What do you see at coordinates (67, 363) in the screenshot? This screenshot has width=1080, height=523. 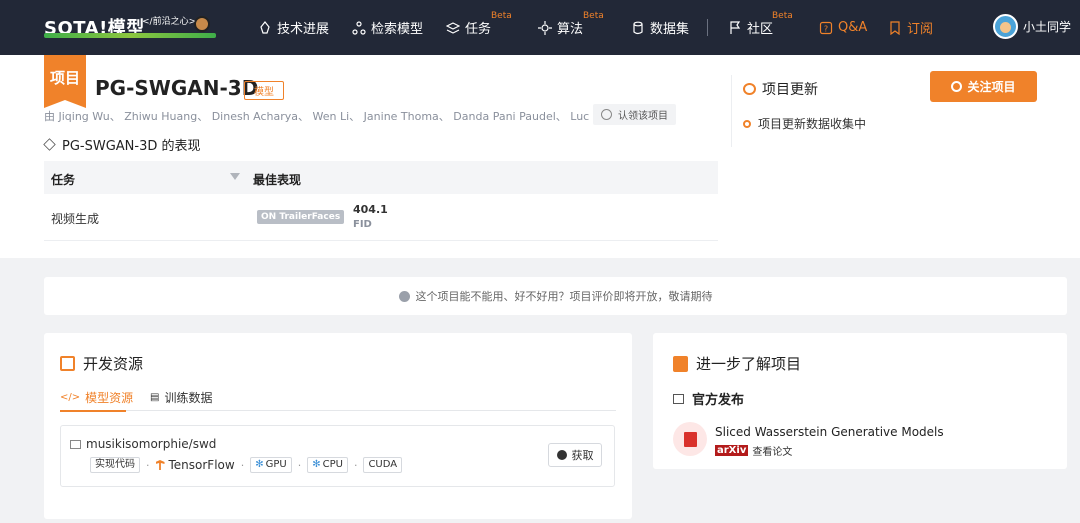 I see `code-box-icon` at bounding box center [67, 363].